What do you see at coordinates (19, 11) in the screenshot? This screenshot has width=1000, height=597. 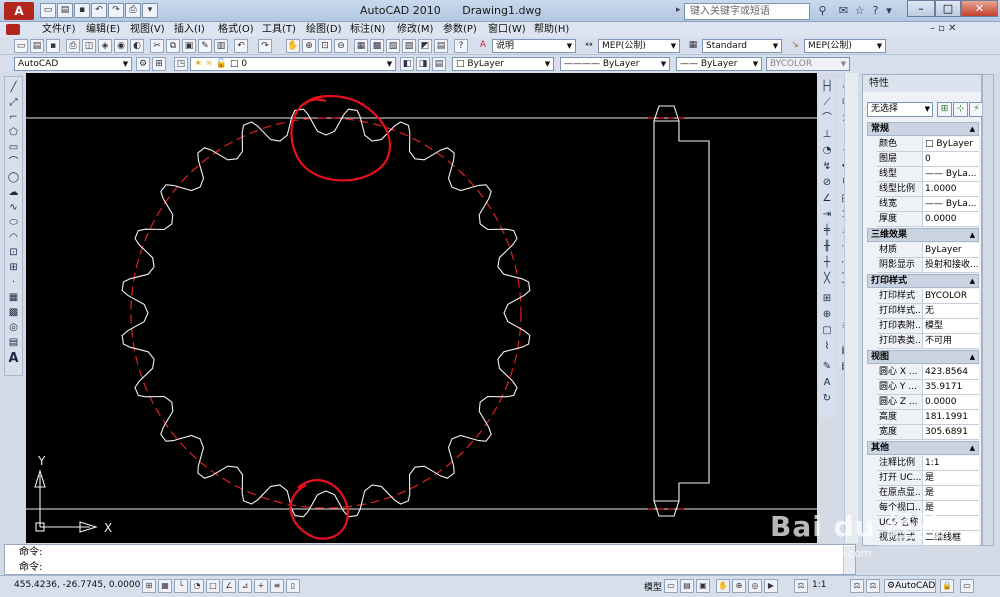 I see `application-menu-button: A` at bounding box center [19, 11].